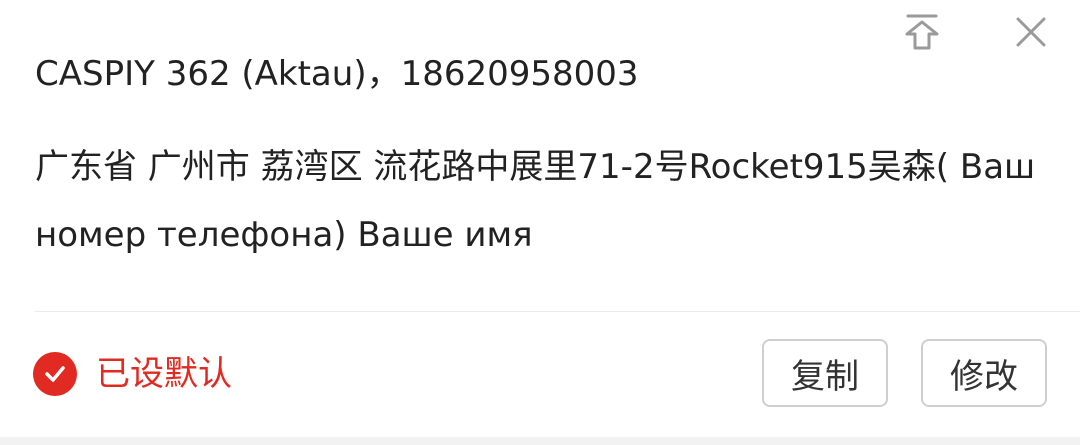 The image size is (1080, 445). Describe the element at coordinates (557, 311) in the screenshot. I see `divider` at that location.